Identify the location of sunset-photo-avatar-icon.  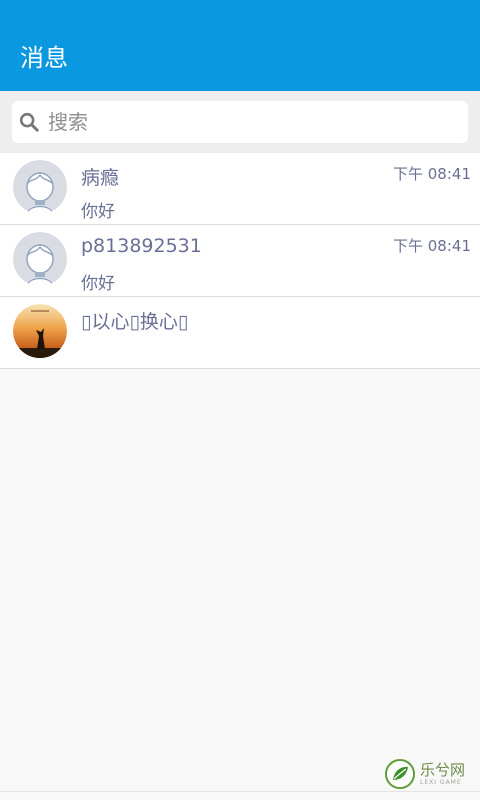
(40, 331).